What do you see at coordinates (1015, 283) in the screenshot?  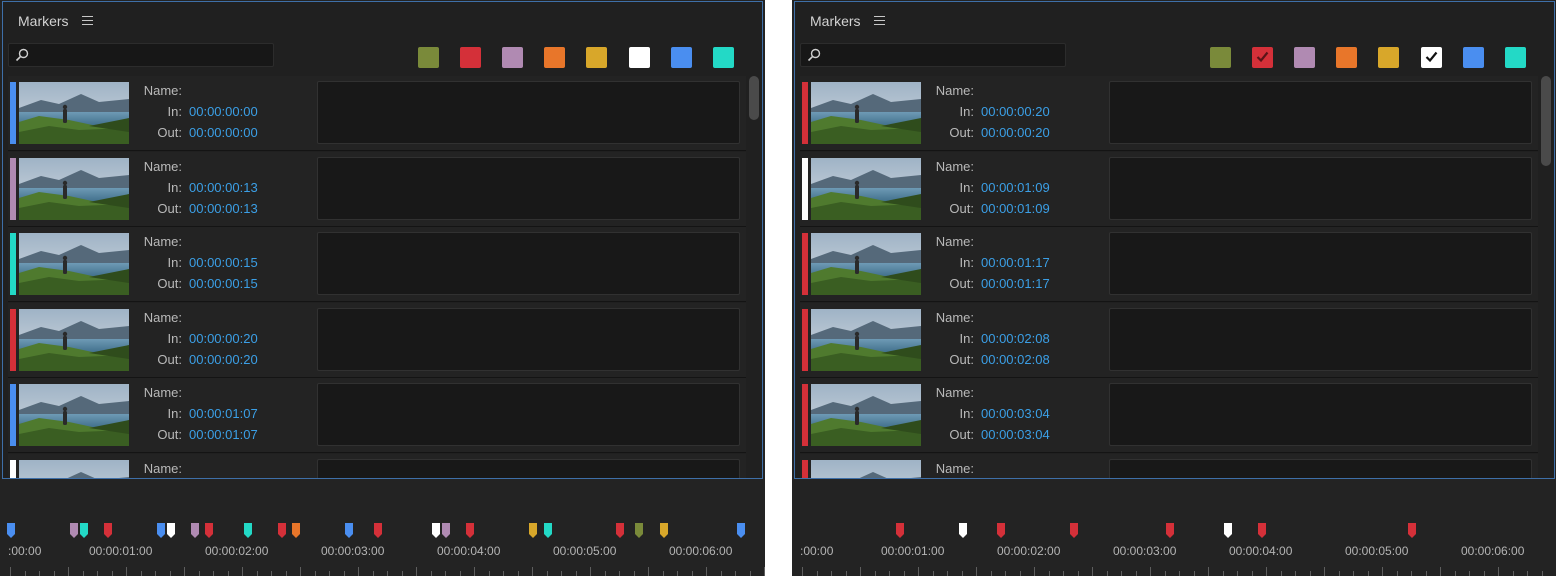 I see `out-timecode: 00:00:01:17` at bounding box center [1015, 283].